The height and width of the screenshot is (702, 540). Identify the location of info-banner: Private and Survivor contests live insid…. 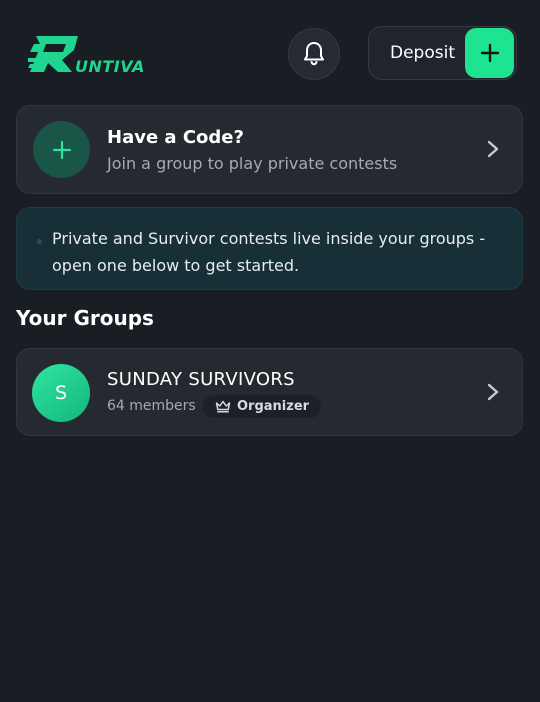
(269, 248).